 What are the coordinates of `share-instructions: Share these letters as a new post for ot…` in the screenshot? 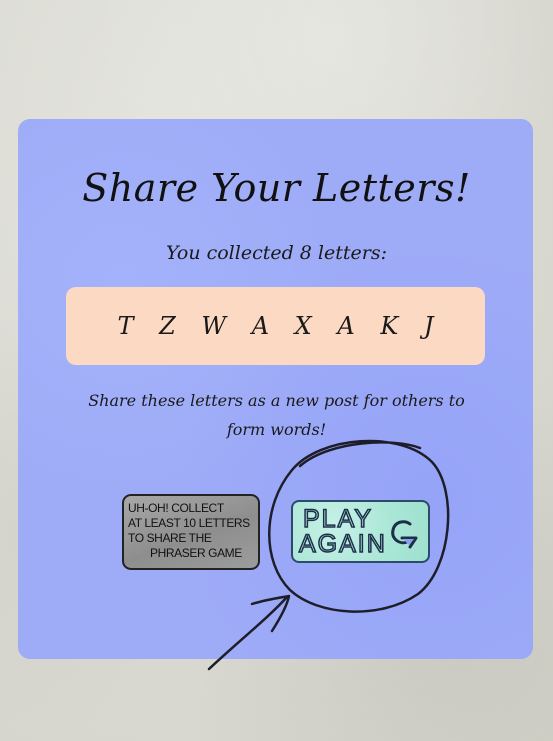 It's located at (276, 415).